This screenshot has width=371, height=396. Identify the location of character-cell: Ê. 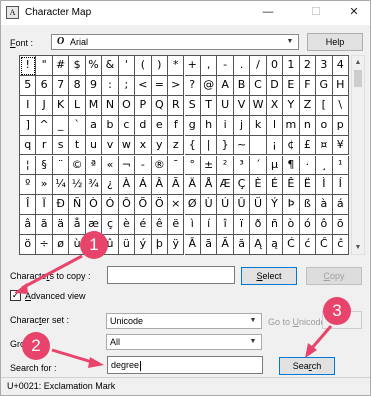
(291, 185).